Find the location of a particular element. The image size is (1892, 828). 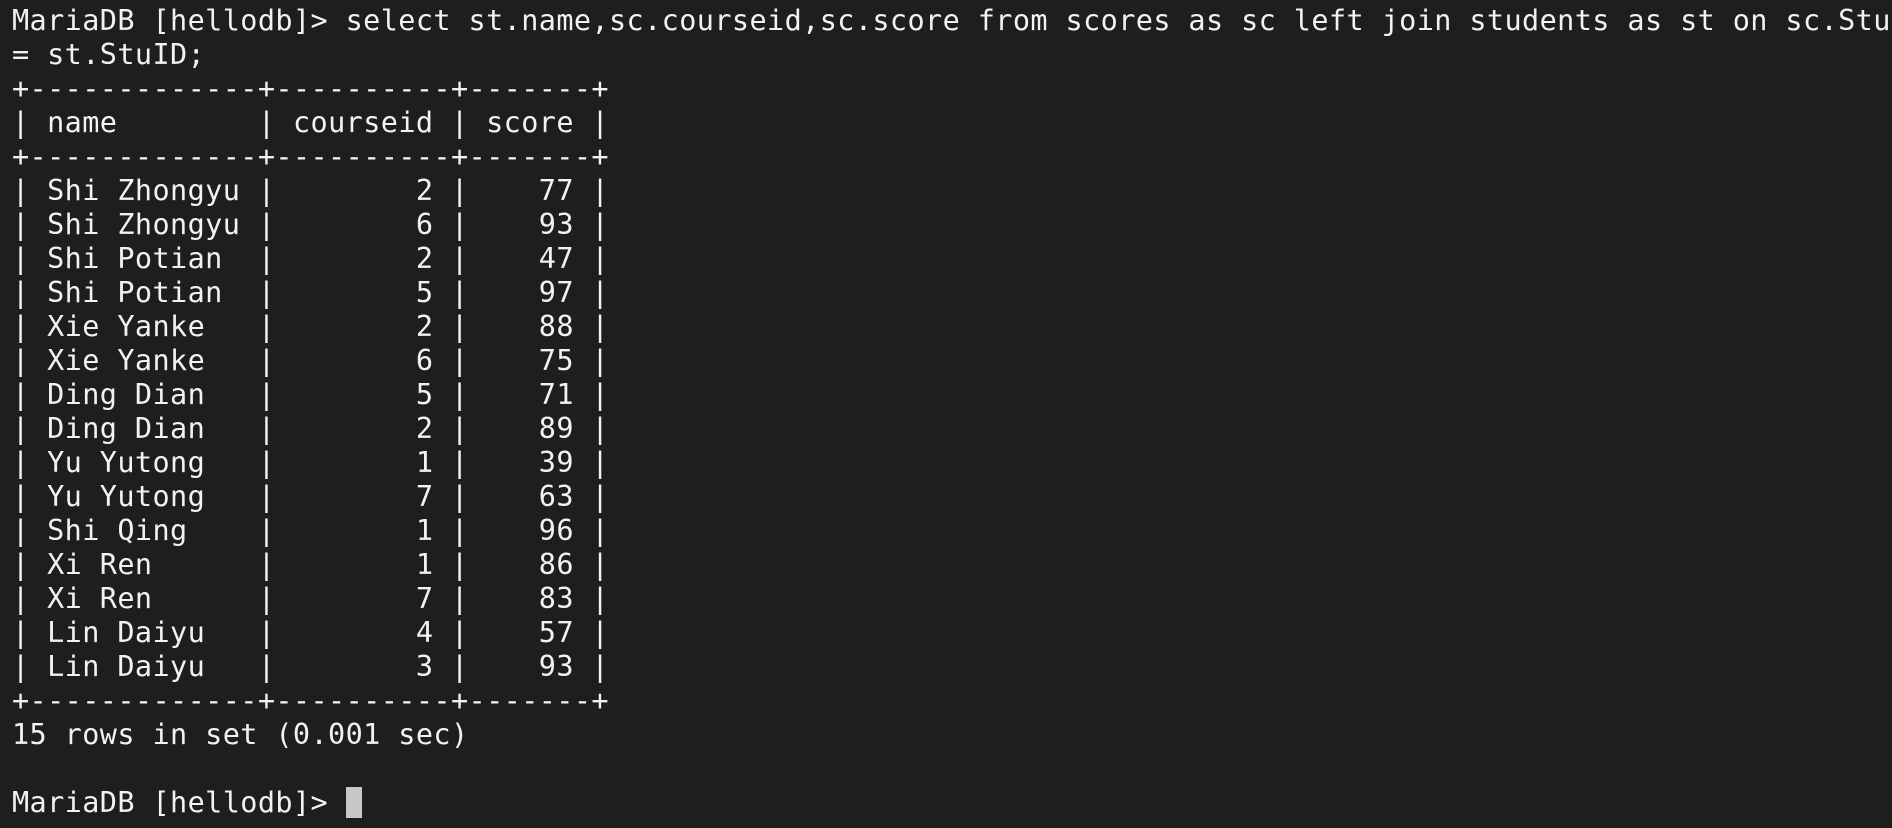

table-cell: 63 is located at coordinates (530, 496).